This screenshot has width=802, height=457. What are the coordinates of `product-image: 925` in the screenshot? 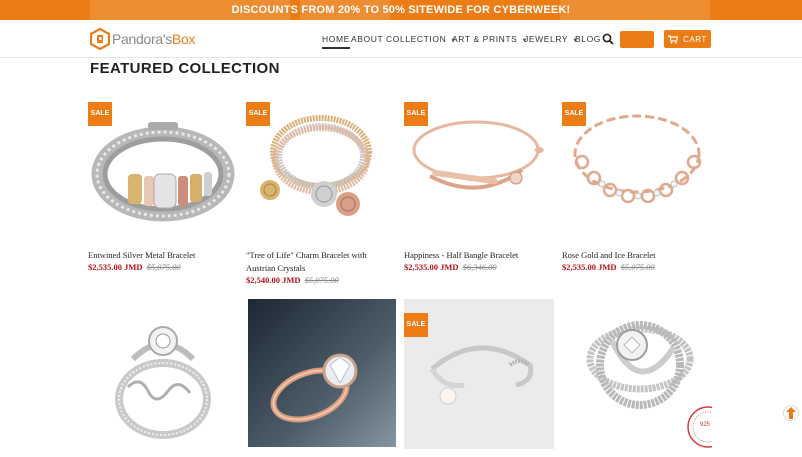 It's located at (637, 374).